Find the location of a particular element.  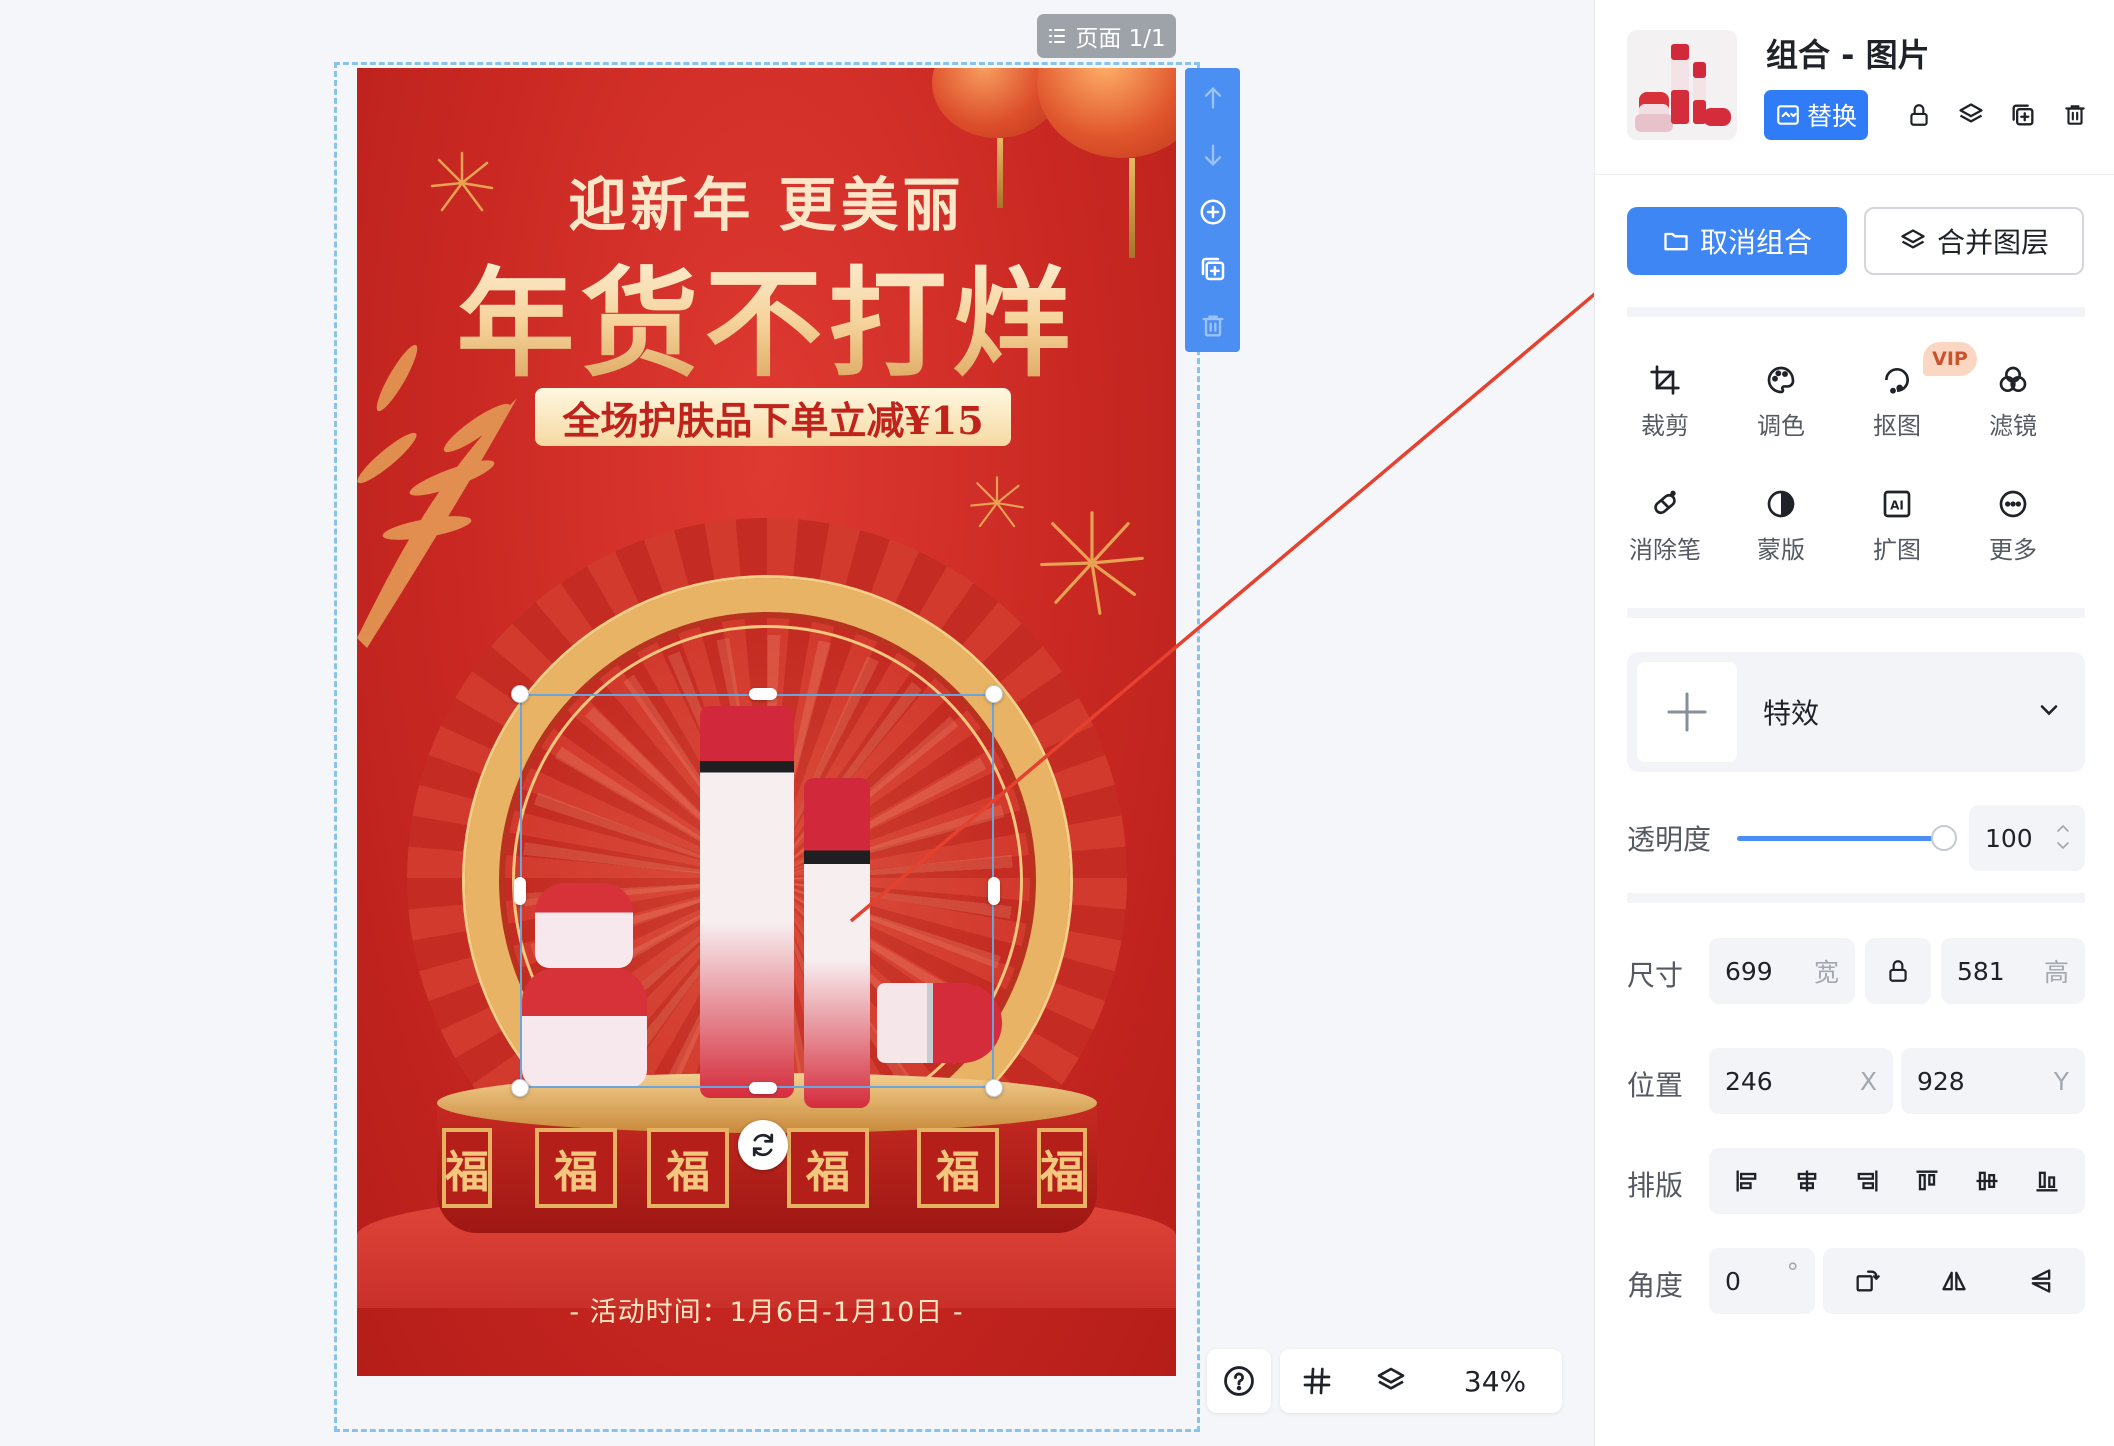

lock-ratio-button is located at coordinates (1898, 971).